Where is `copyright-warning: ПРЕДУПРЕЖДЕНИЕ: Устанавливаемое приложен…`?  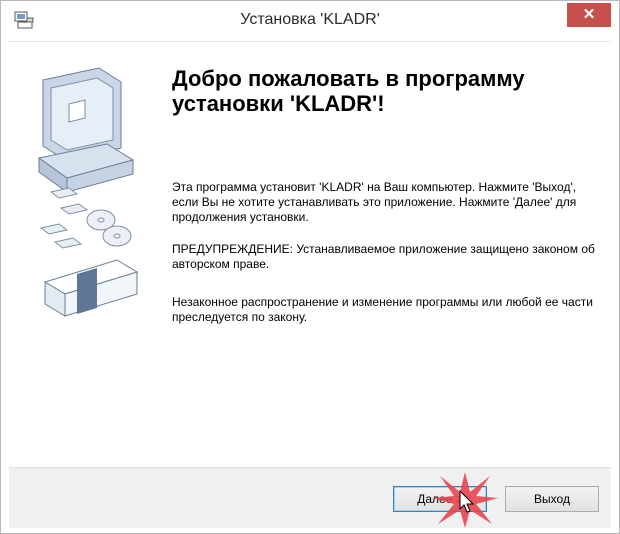
copyright-warning: ПРЕДУПРЕЖДЕНИЕ: Устанавливаемое приложен… is located at coordinates (383, 256).